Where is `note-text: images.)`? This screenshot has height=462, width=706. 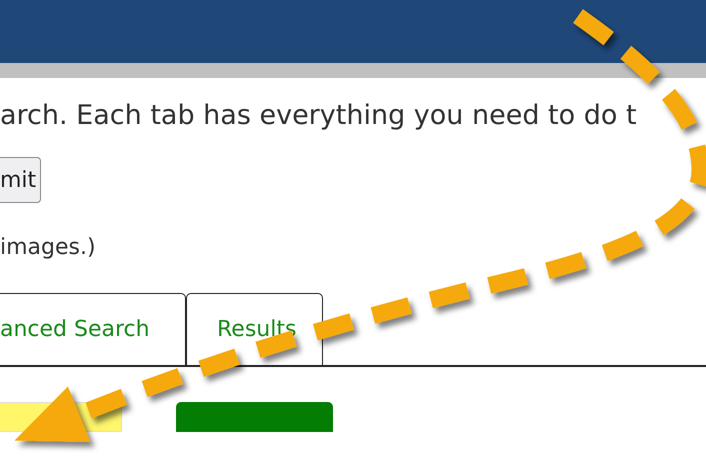
note-text: images.) is located at coordinates (48, 248).